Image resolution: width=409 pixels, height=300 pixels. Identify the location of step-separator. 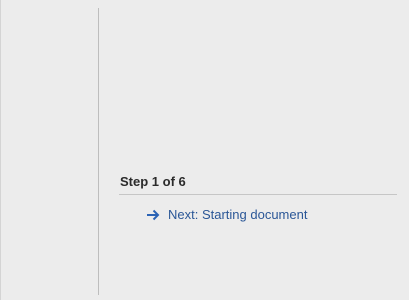
(258, 194).